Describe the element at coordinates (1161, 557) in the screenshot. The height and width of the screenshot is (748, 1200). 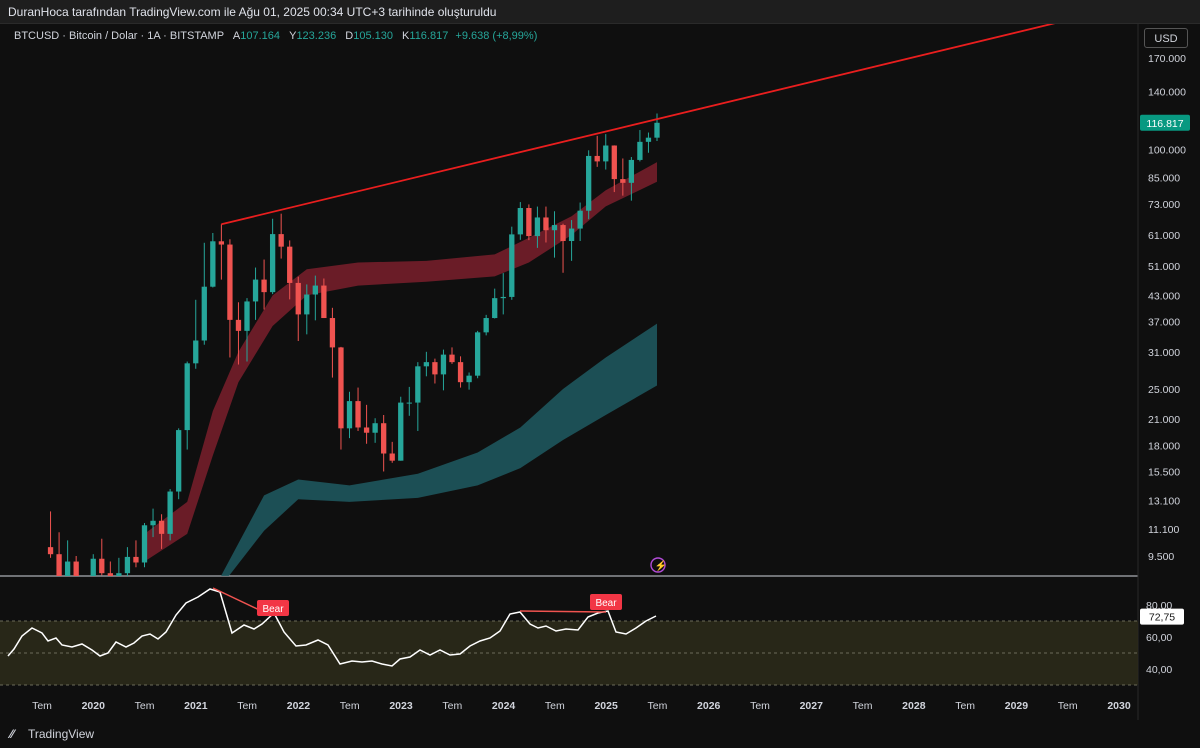
I see `price-tick-label: 9.500` at that location.